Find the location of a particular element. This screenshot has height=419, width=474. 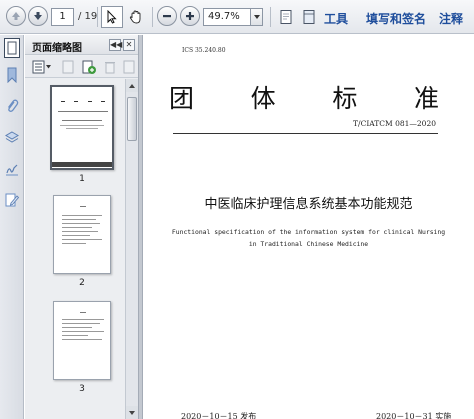

page-thumbnails-button is located at coordinates (12, 48).